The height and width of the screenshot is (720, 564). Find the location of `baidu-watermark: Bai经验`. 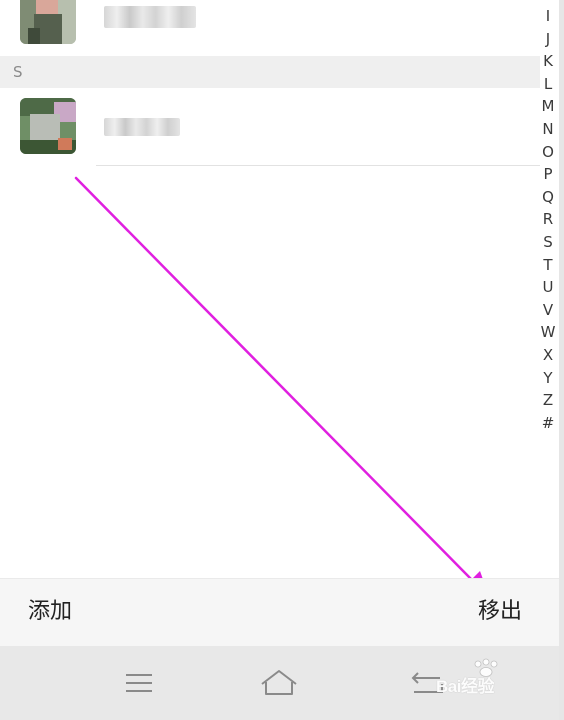

baidu-watermark: Bai经验 is located at coordinates (492, 678).